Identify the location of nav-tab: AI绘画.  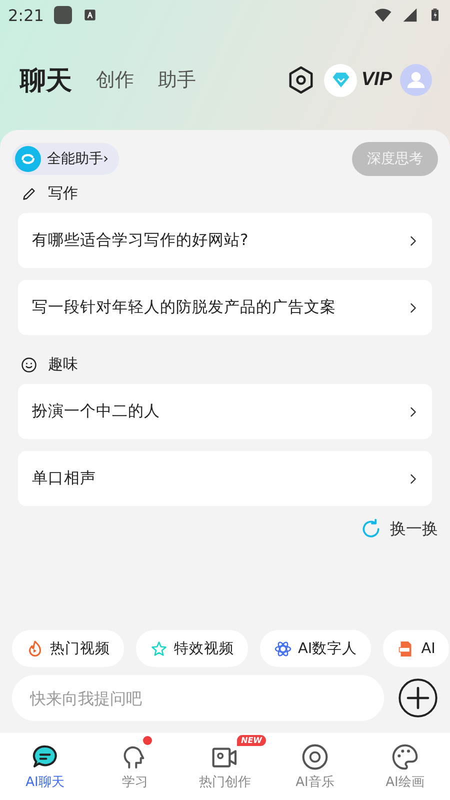
(405, 766).